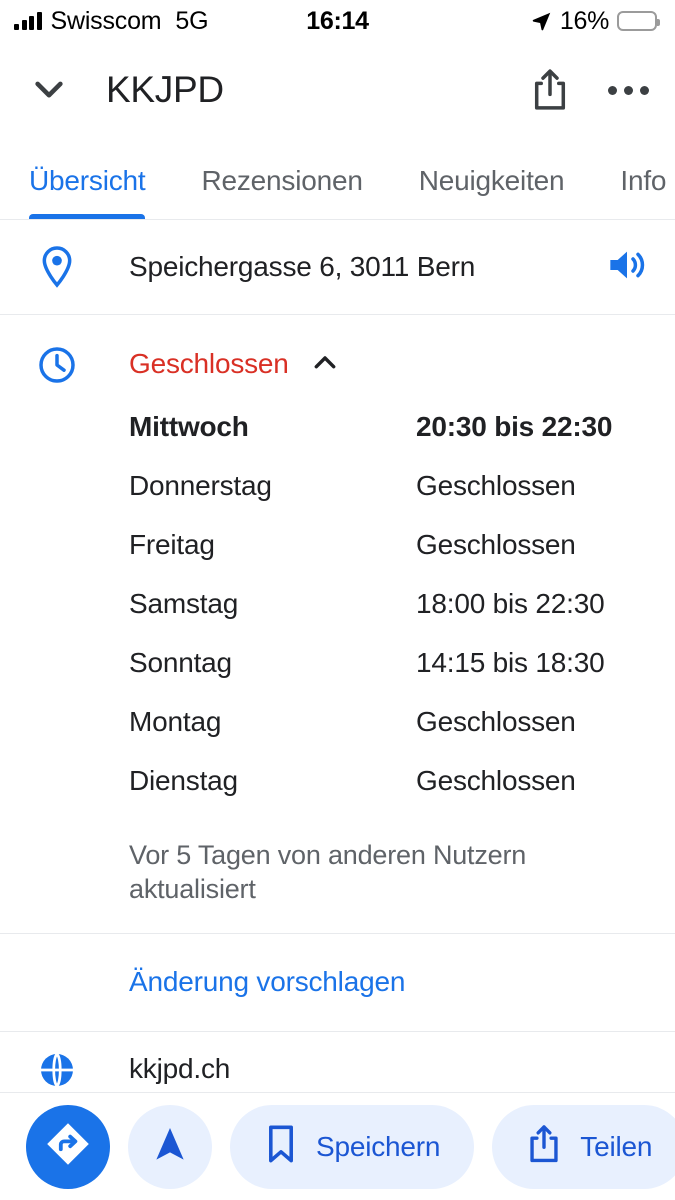  What do you see at coordinates (28, 20) in the screenshot?
I see `signal-bars-icon` at bounding box center [28, 20].